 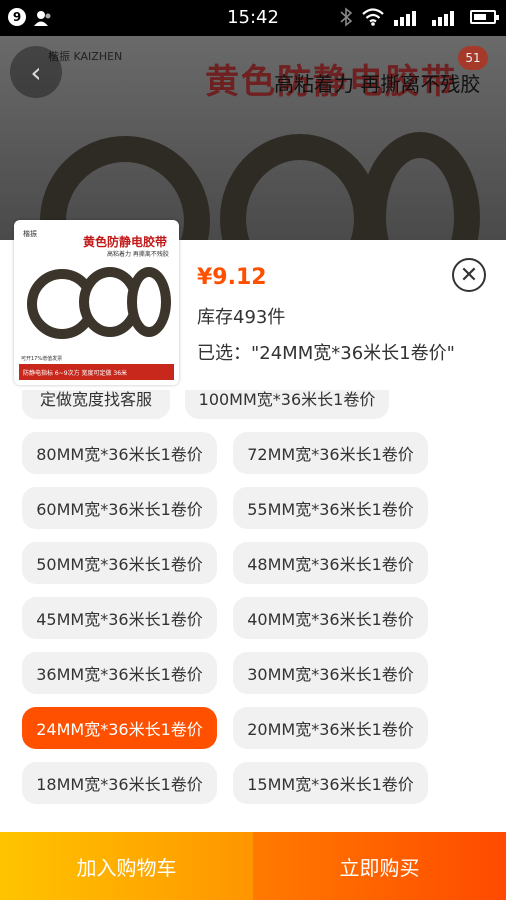 I want to click on variant-option: 30MM宽*36米长1卷价, so click(x=330, y=673).